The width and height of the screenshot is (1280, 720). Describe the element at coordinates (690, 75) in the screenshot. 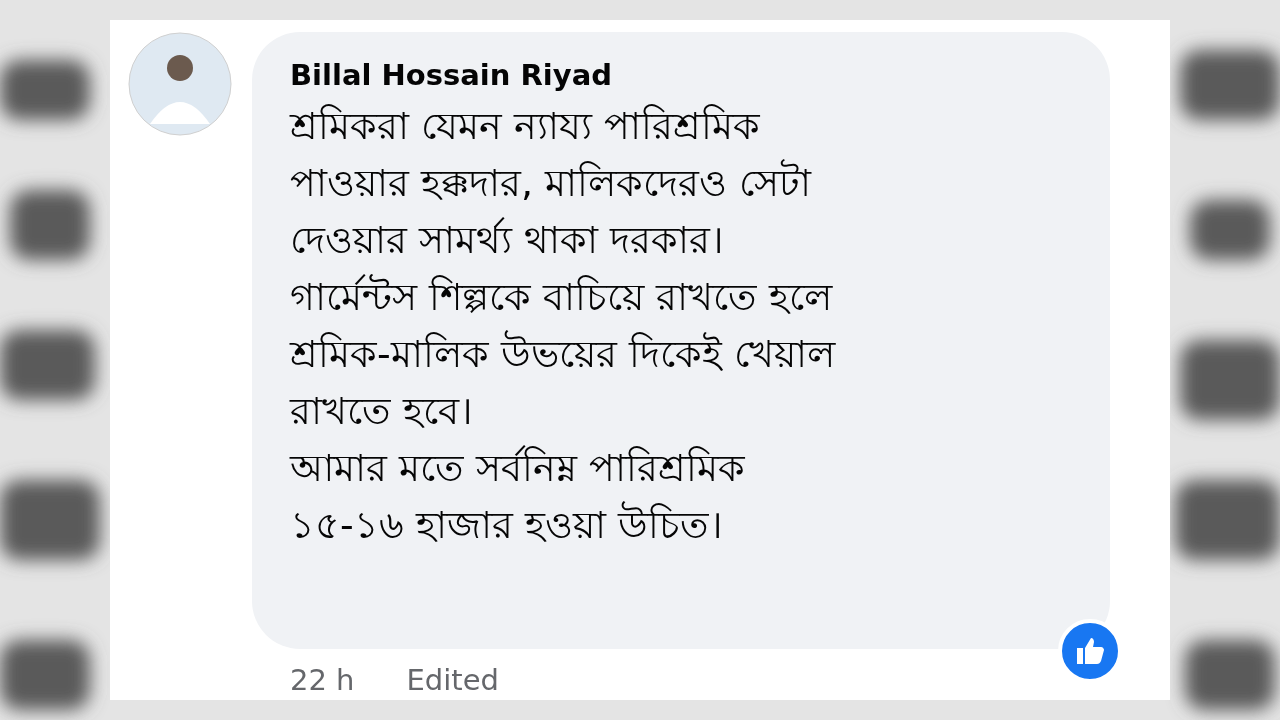

I see `author-name: Billal Hossain Riyad` at that location.